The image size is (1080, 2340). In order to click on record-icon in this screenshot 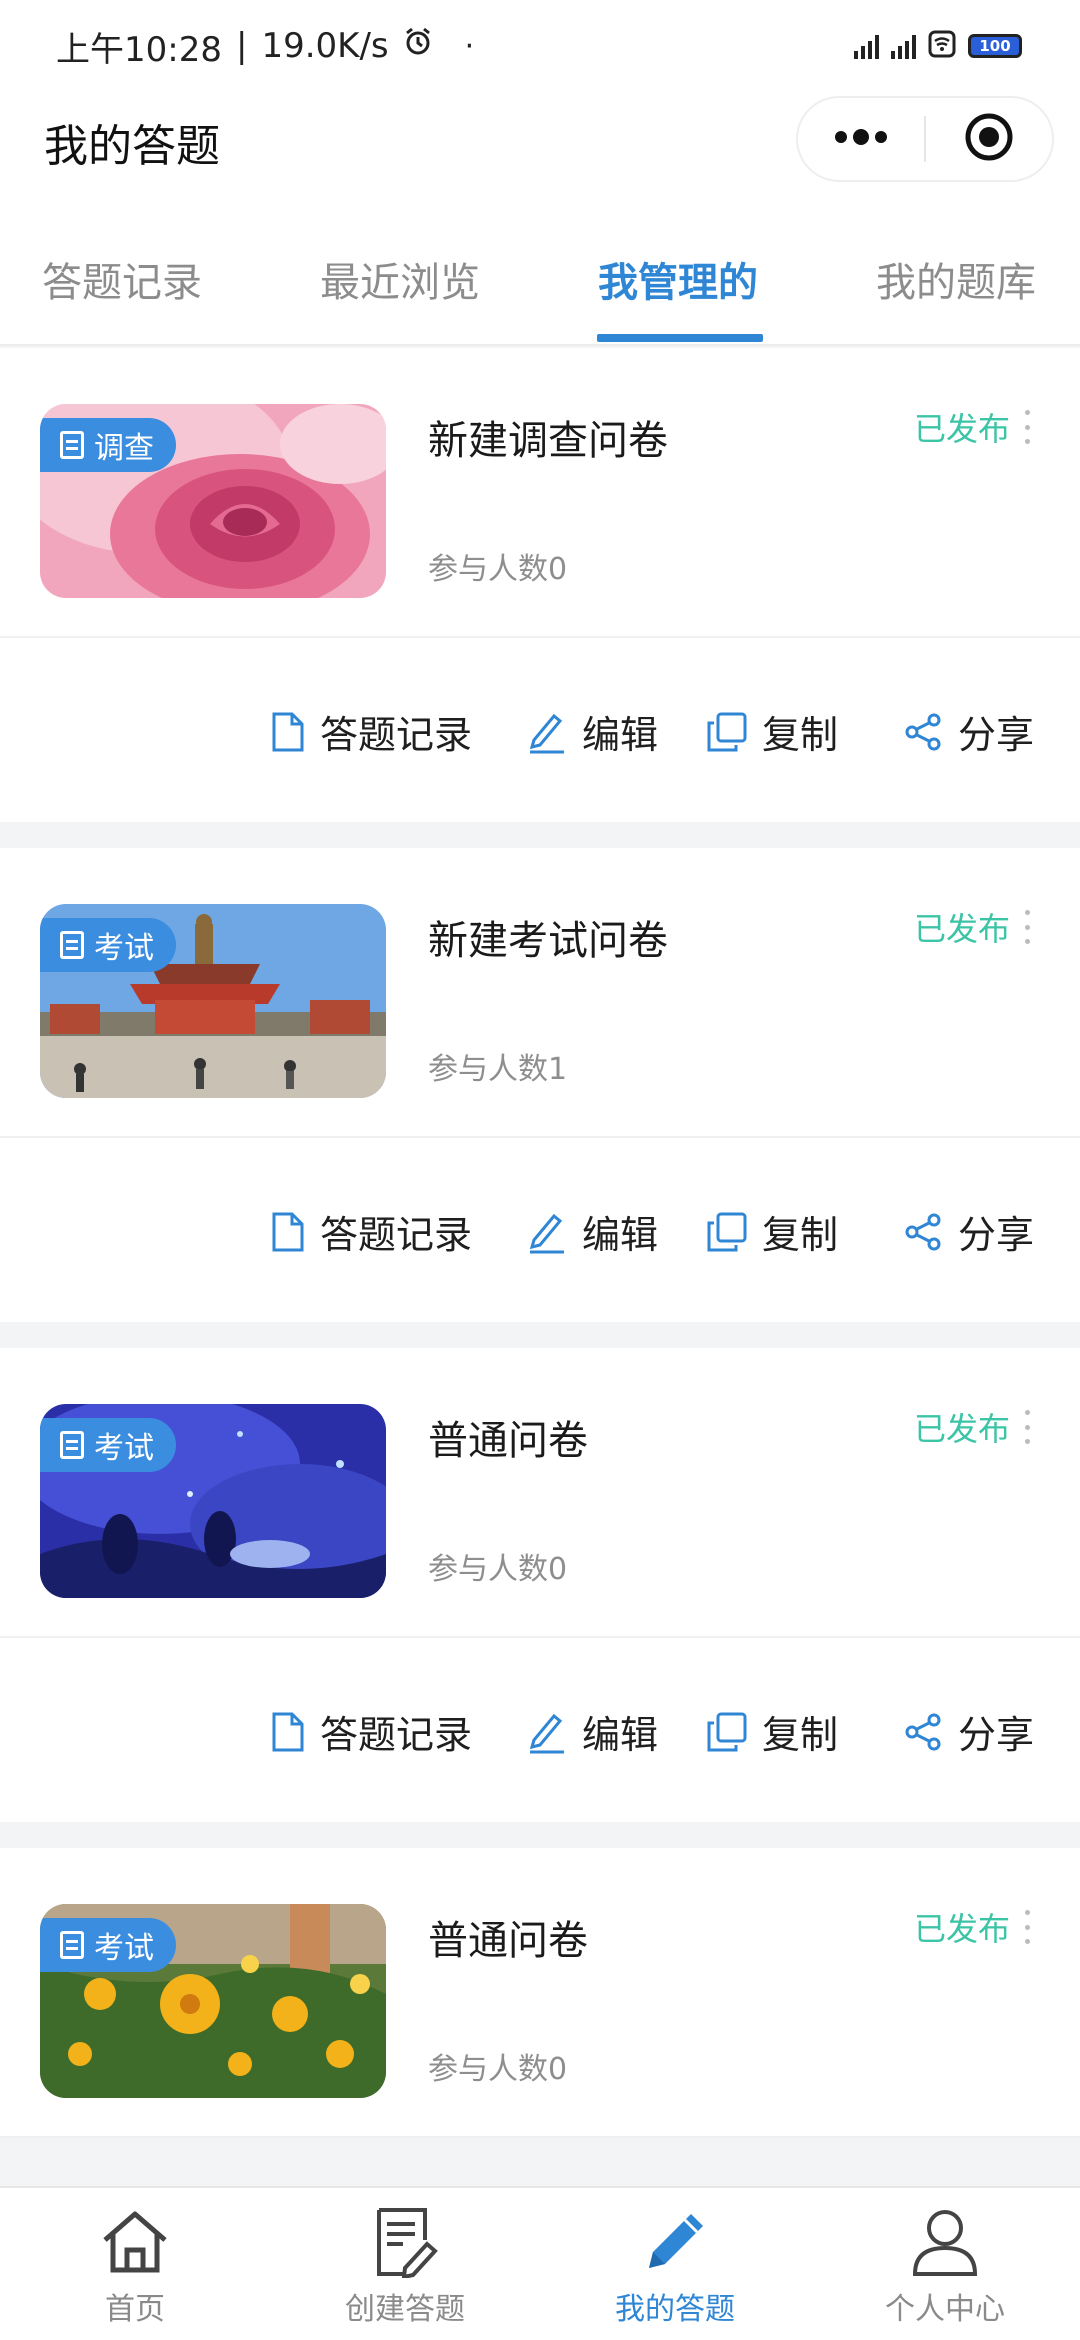, I will do `click(989, 139)`.